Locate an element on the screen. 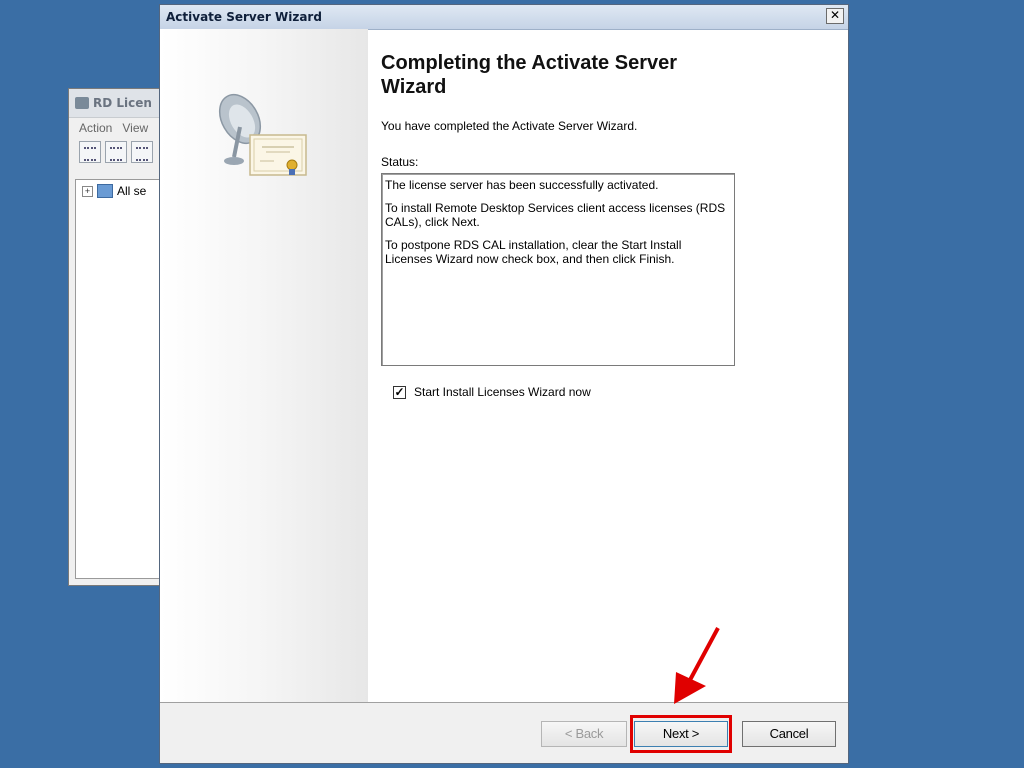 This screenshot has height=768, width=1024. server-group-icon is located at coordinates (105, 191).